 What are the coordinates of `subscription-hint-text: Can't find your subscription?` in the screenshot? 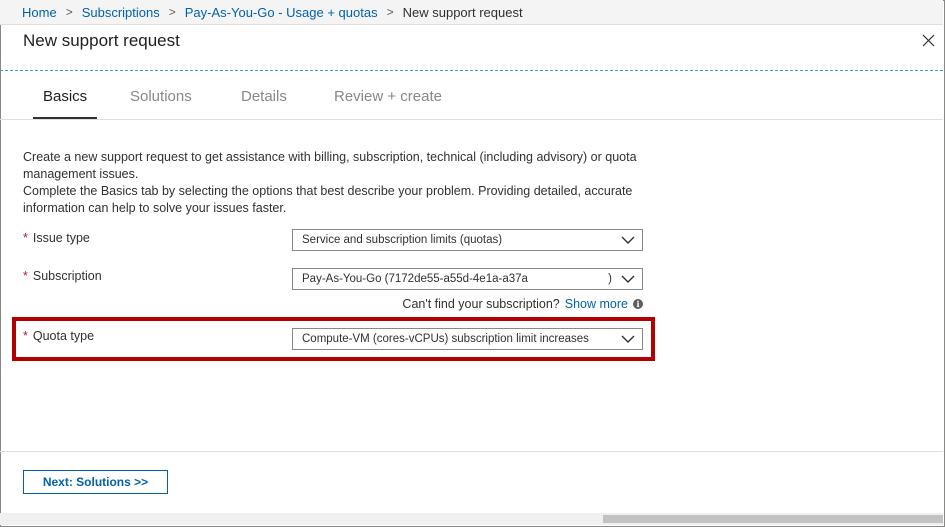 It's located at (481, 304).